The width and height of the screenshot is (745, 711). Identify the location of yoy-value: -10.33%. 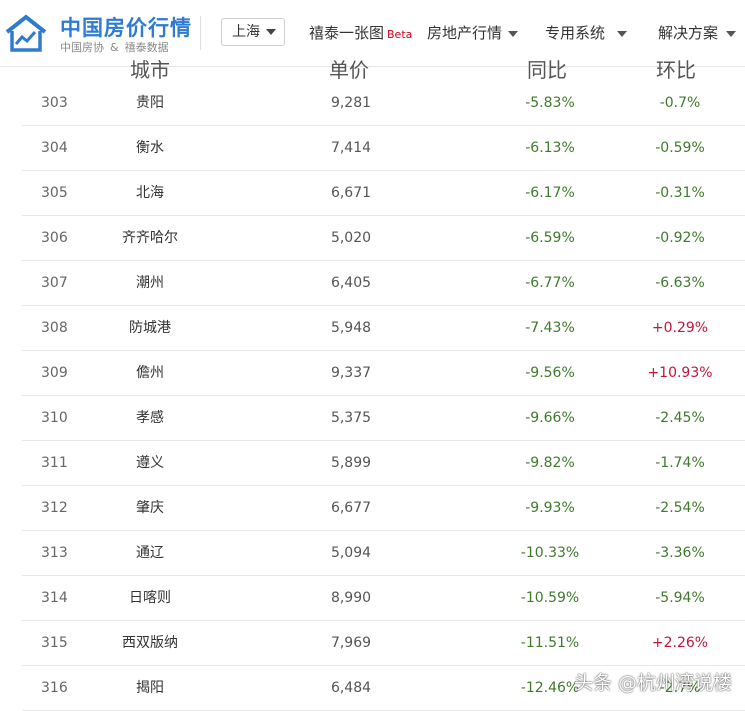
(550, 553).